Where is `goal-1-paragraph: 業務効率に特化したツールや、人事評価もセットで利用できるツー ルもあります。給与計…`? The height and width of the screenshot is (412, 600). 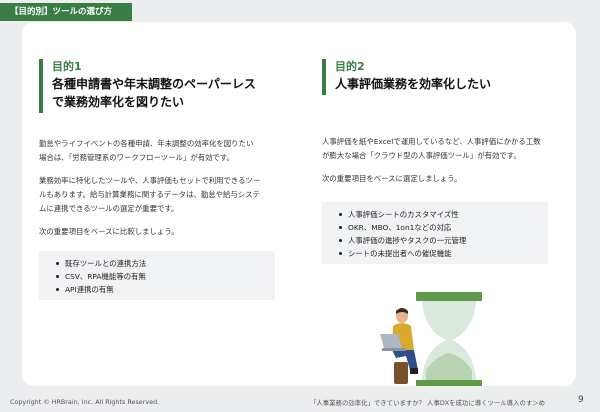
goal-1-paragraph: 業務効率に特化したツールや、人事評価もセットで利用できるツー ルもあります。給与計… is located at coordinates (150, 194).